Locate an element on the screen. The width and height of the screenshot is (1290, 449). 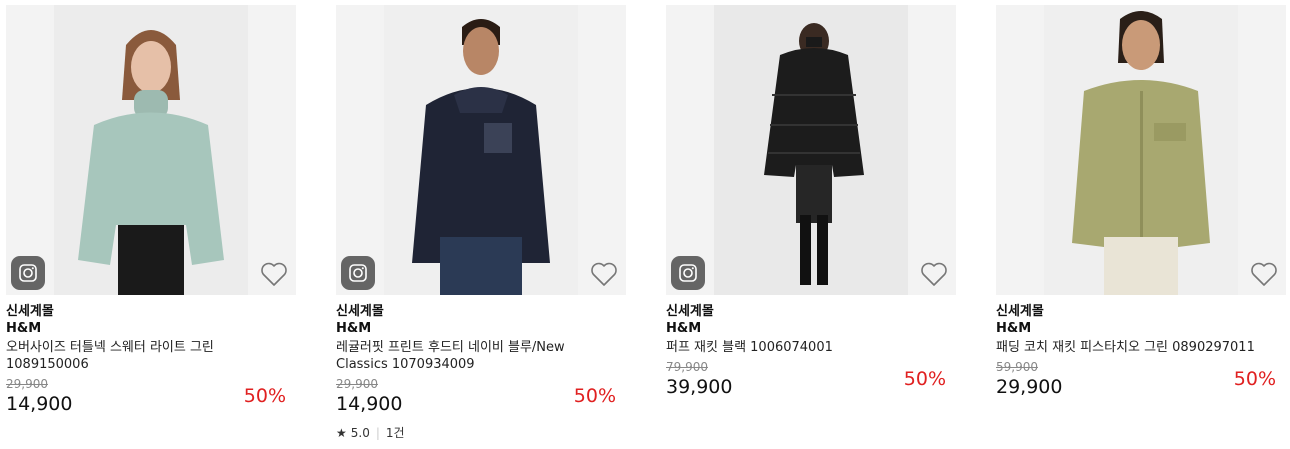
product-title: 퍼프 재킷 블랙 1006074001 is located at coordinates (798, 347).